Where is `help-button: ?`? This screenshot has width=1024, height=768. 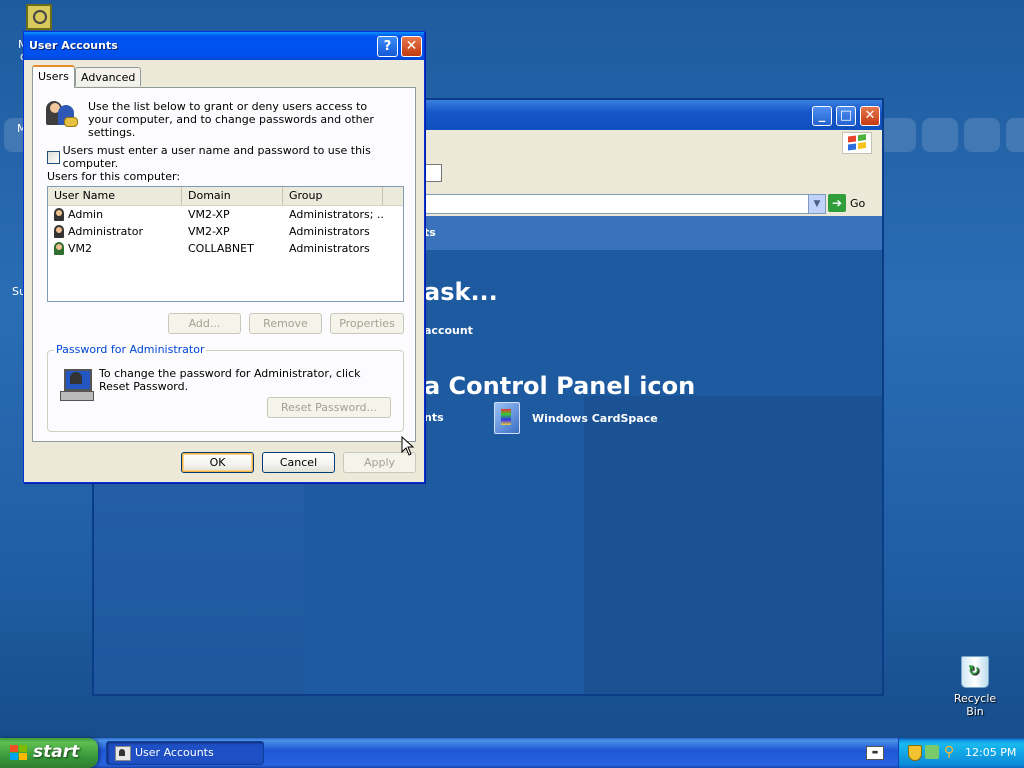
help-button: ? is located at coordinates (387, 46).